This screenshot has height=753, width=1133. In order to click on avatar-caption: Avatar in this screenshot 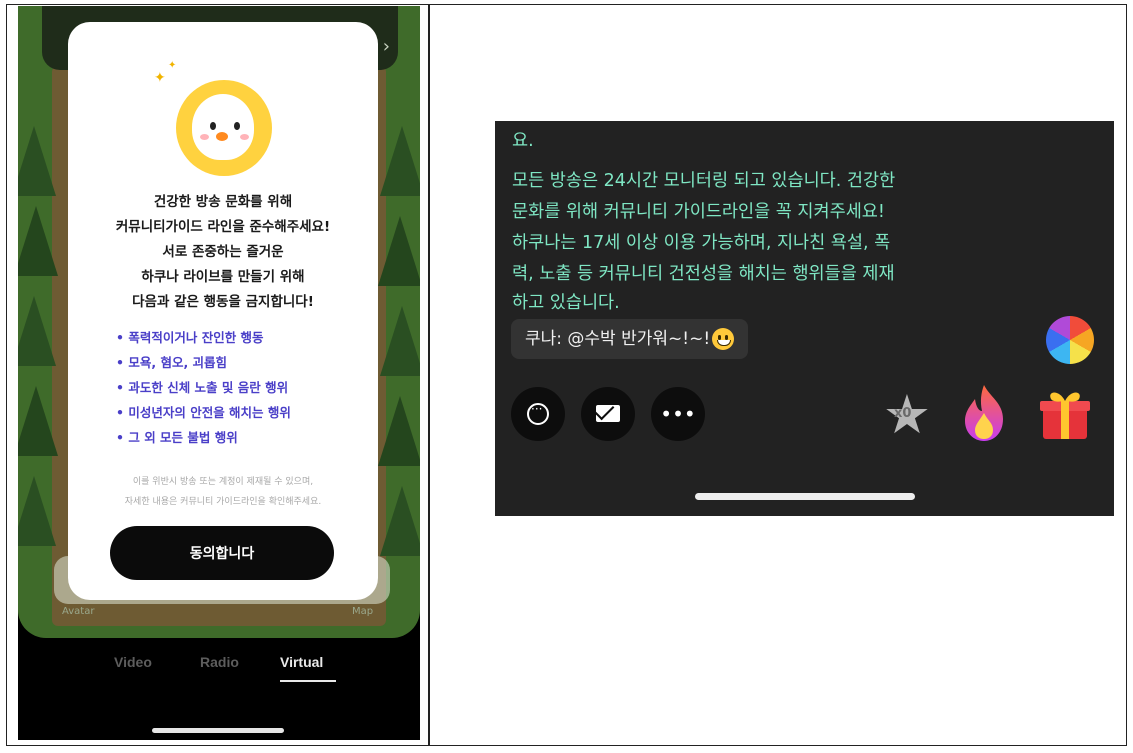, I will do `click(78, 611)`.